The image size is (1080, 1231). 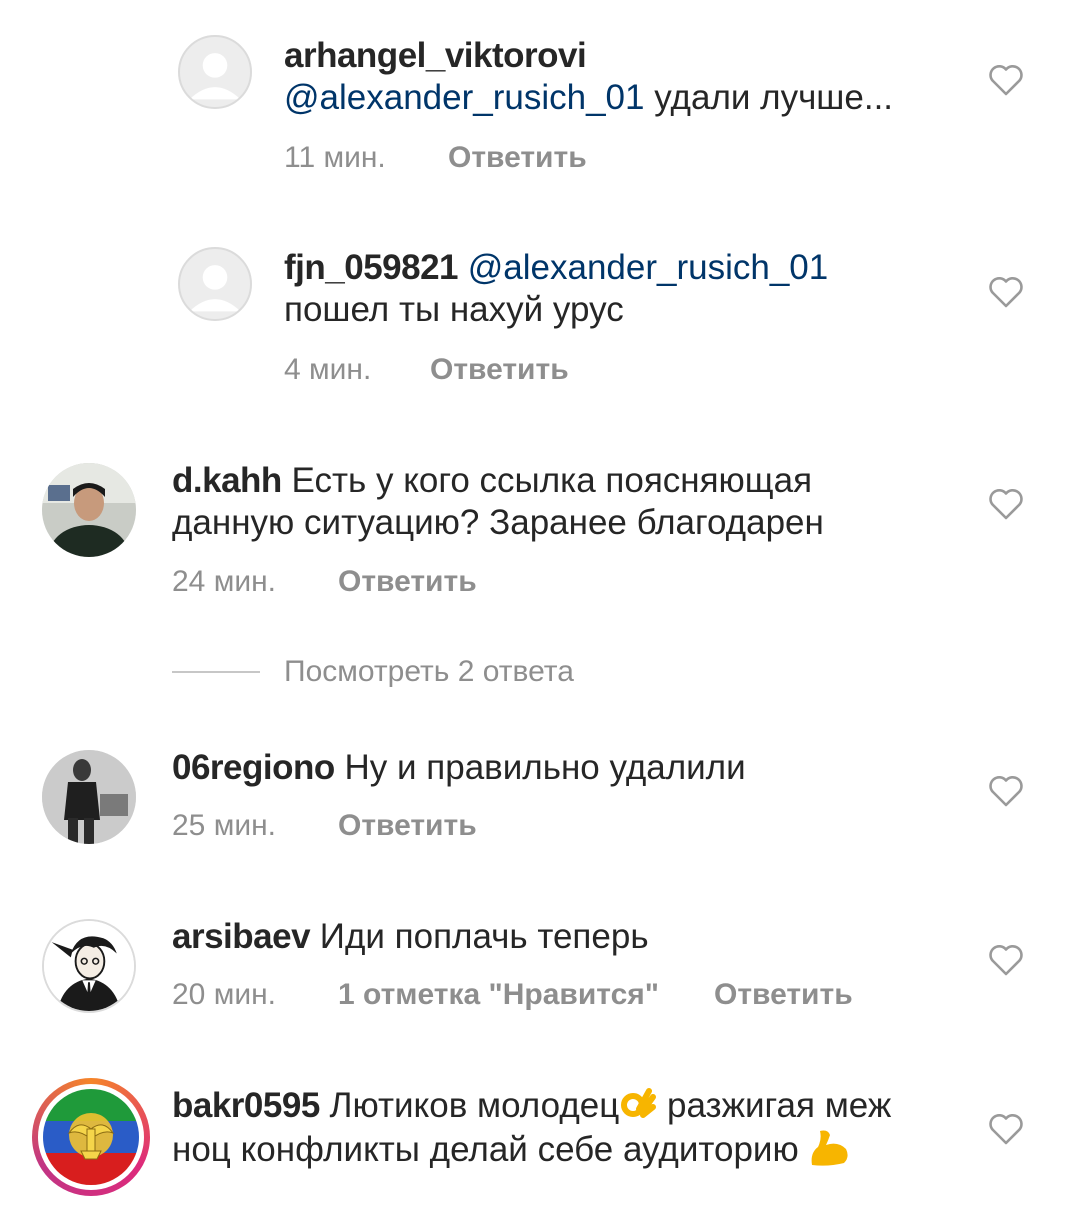 What do you see at coordinates (429, 671) in the screenshot?
I see `view-replies-label: Посмотреть 2 ответа` at bounding box center [429, 671].